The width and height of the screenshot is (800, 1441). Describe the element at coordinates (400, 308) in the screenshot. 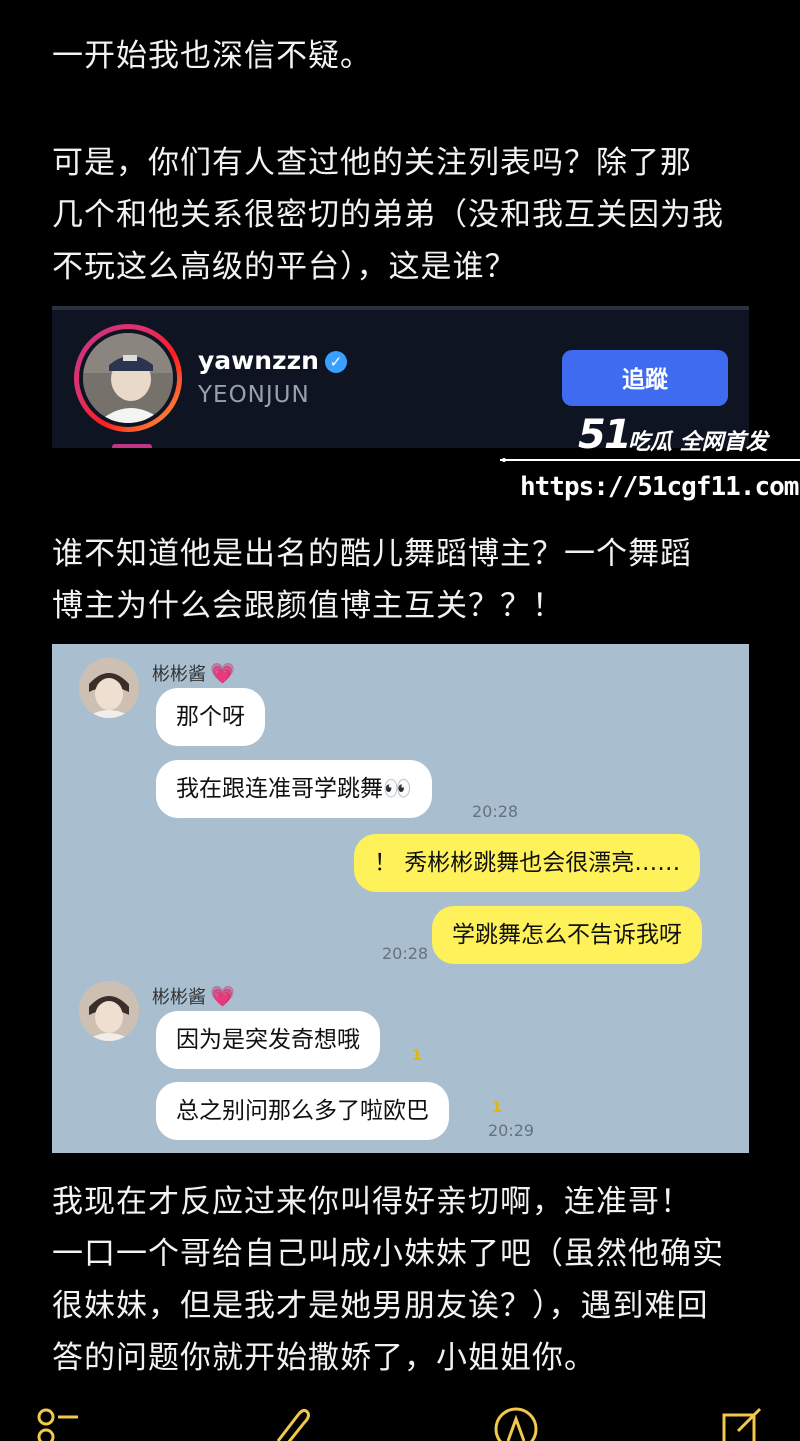

I see `card-divider` at that location.